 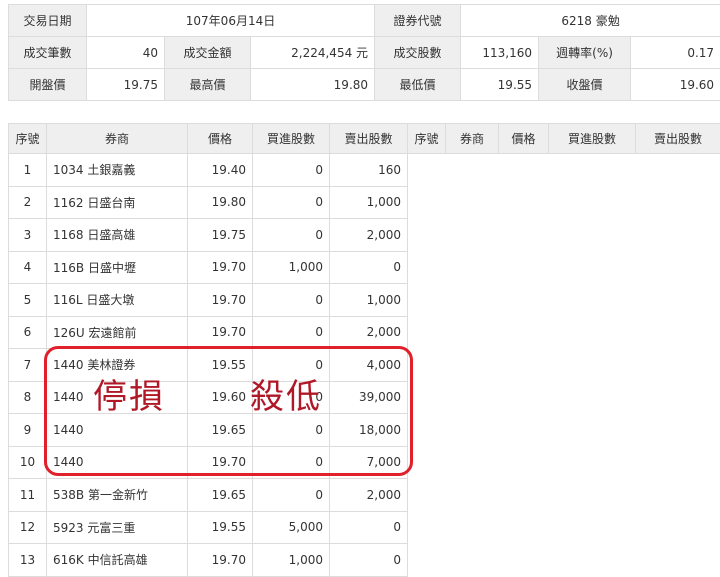 What do you see at coordinates (675, 53) in the screenshot?
I see `turnover-value: 0.17` at bounding box center [675, 53].